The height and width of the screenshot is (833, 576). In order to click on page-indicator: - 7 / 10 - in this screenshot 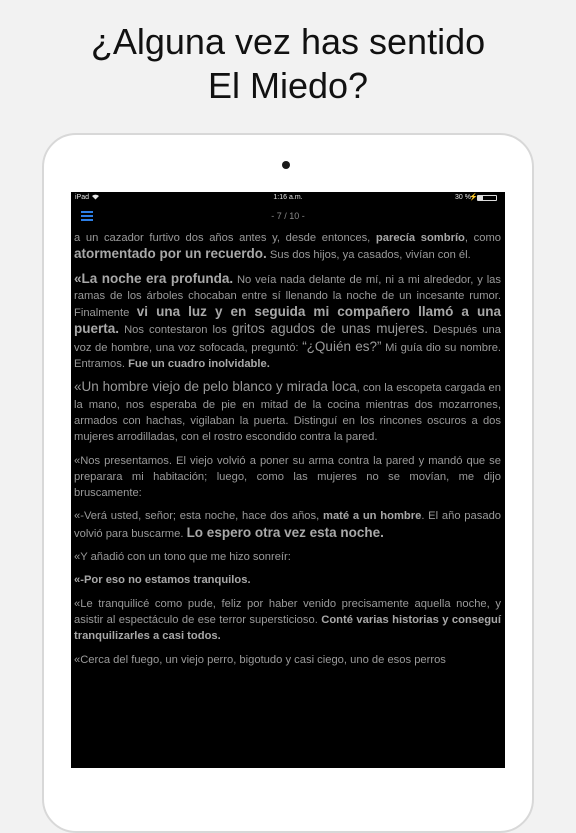, I will do `click(288, 216)`.